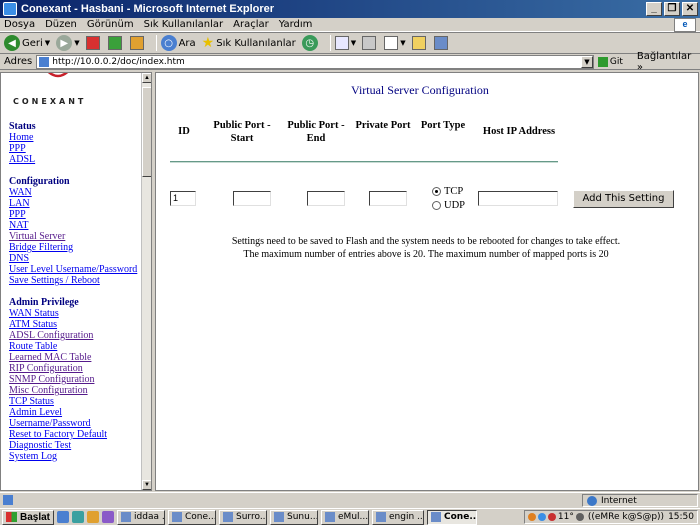 The height and width of the screenshot is (525, 700). I want to click on address-url: http://10.0.0.2/doc/index.htm, so click(118, 61).